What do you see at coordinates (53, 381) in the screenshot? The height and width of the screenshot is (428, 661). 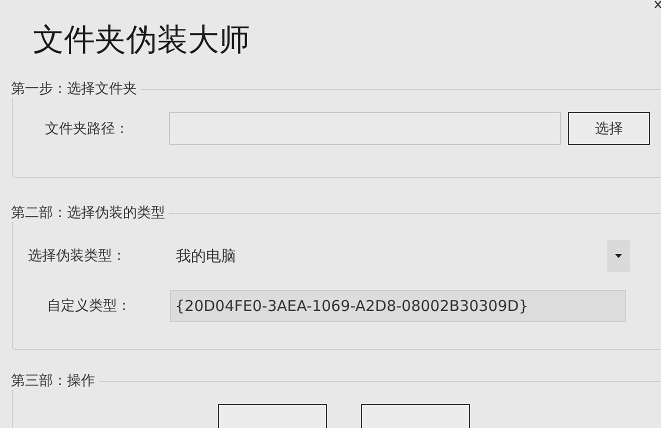 I see `group-title: 第三部：操作` at bounding box center [53, 381].